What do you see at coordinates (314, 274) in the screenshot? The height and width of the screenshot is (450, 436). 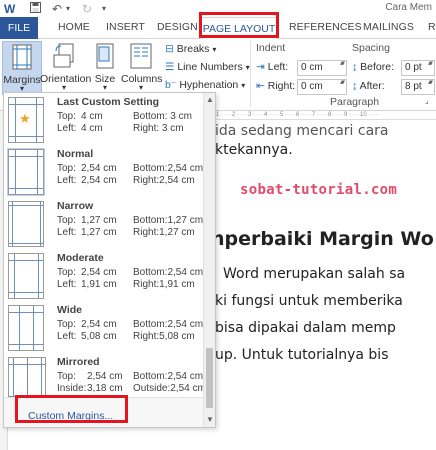 I see `doc-text-line: Word merupakan salah sa` at bounding box center [314, 274].